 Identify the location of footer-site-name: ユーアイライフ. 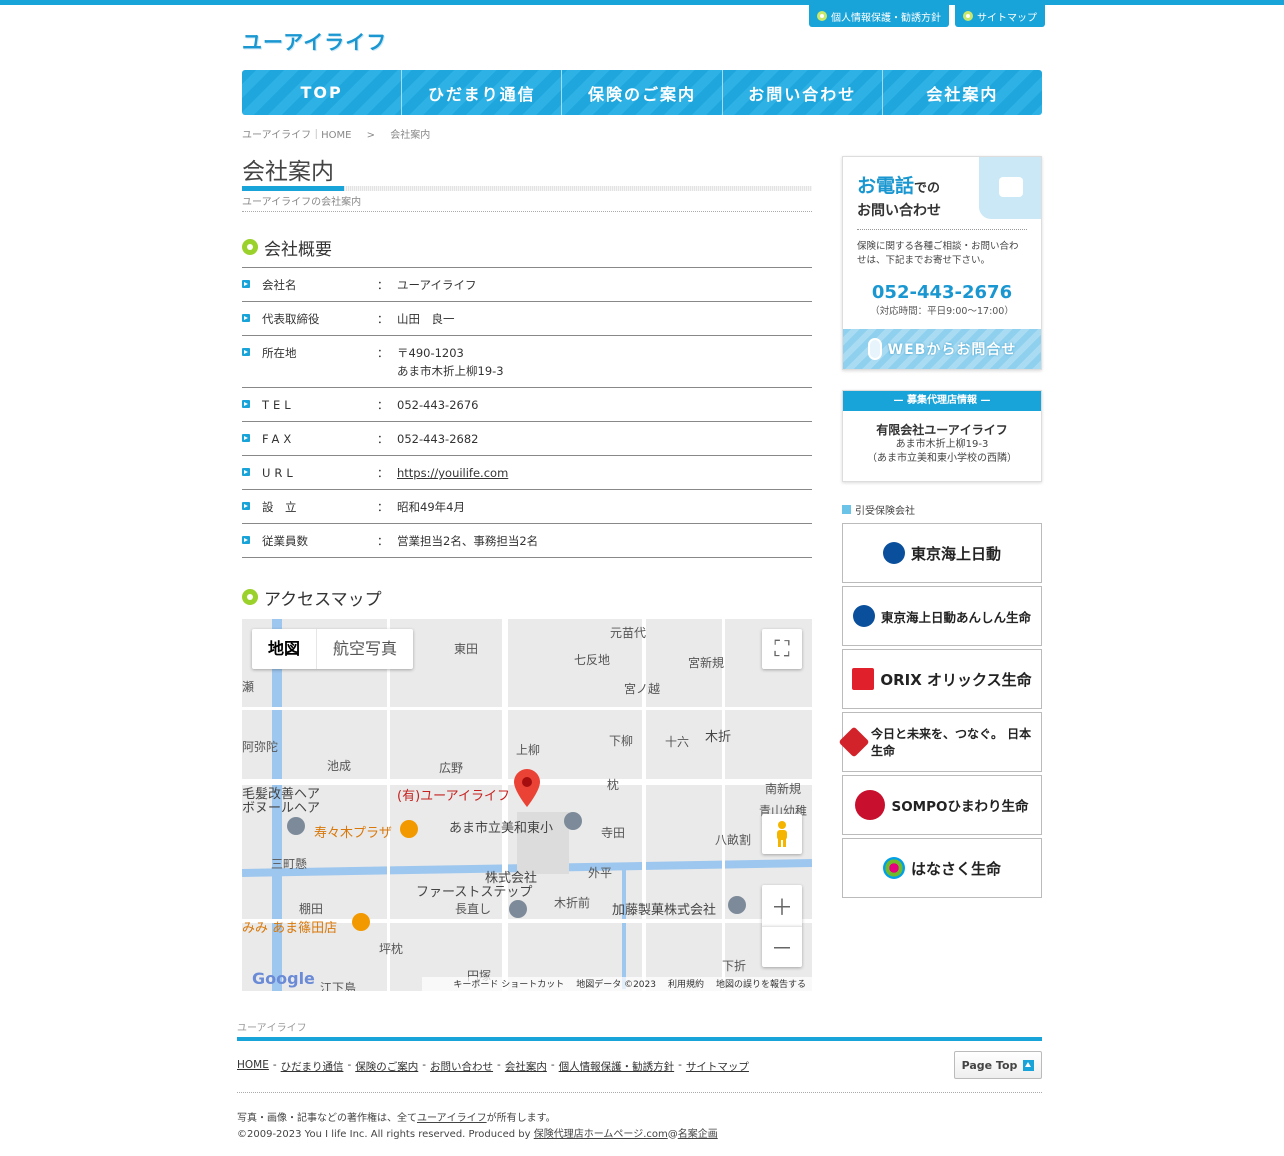
(272, 1028).